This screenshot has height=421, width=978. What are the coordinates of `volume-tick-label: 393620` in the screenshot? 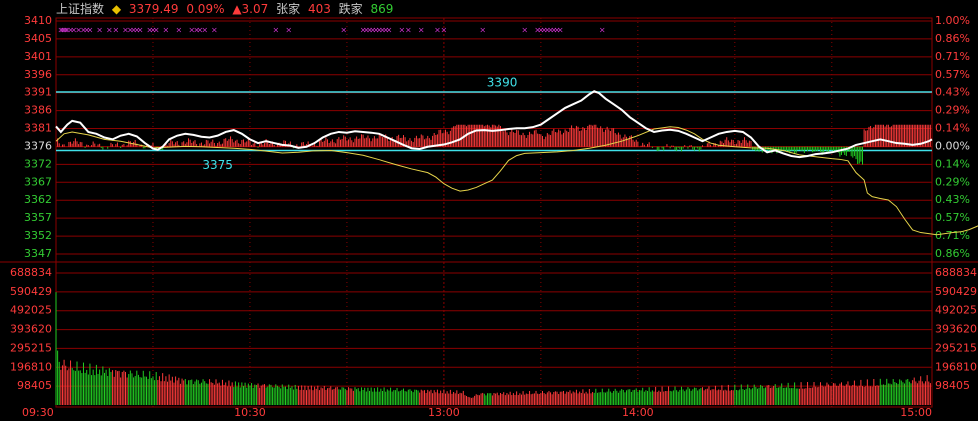 It's located at (31, 329).